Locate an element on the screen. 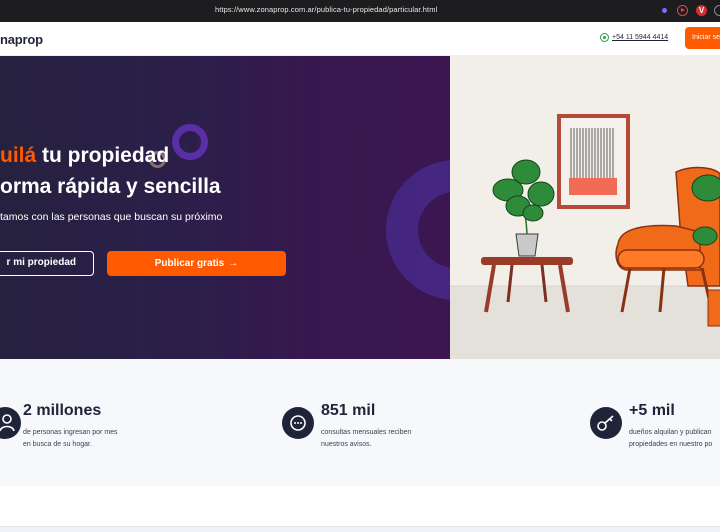  hero-title: uilá tu propiedad orma rápida y sencilla is located at coordinates (110, 171).